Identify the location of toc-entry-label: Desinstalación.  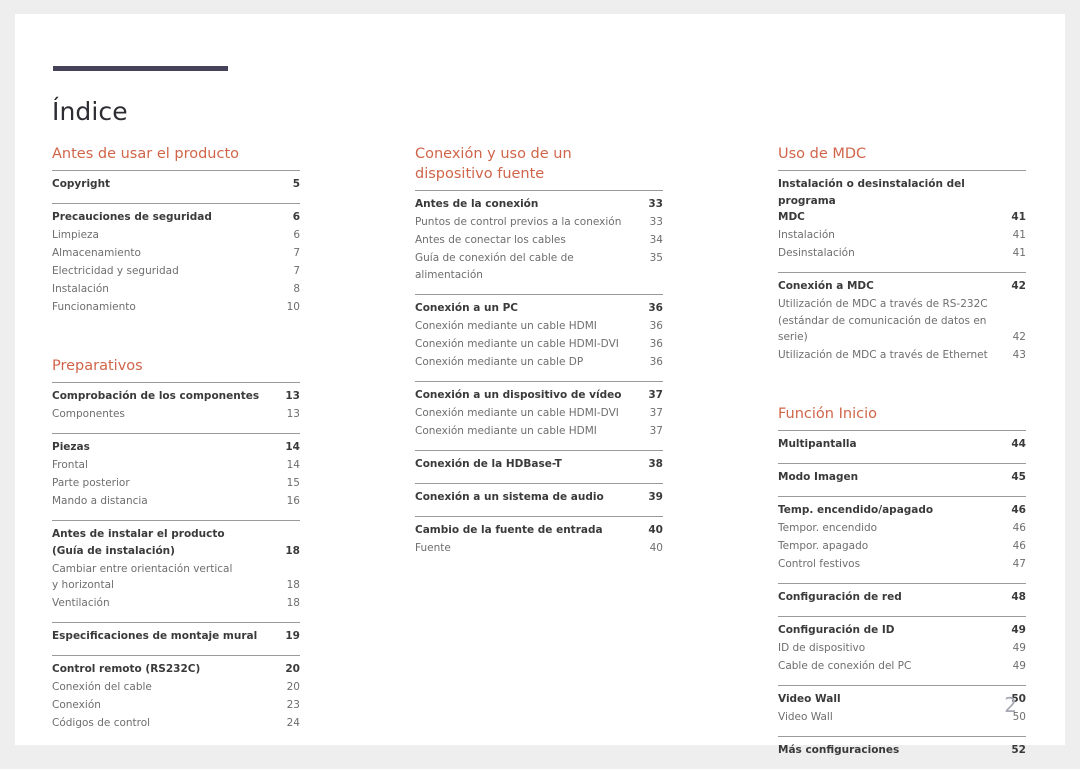
(816, 253).